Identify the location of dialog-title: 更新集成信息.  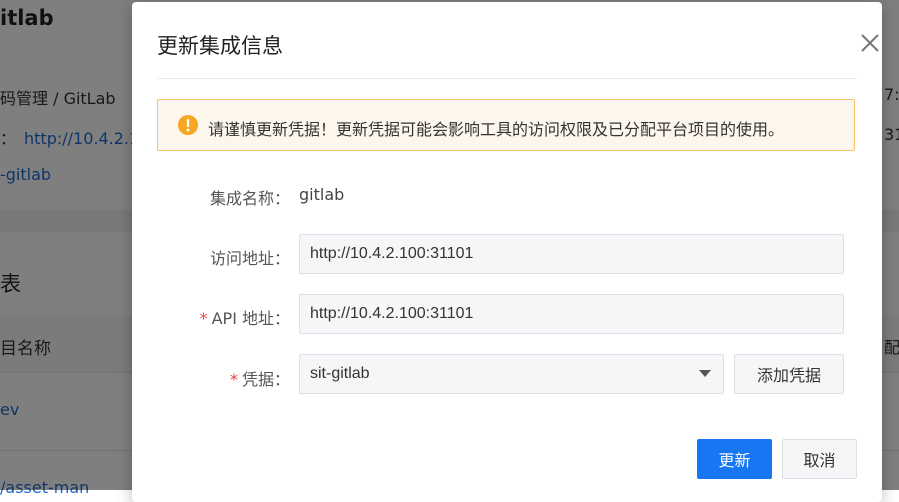
(220, 46).